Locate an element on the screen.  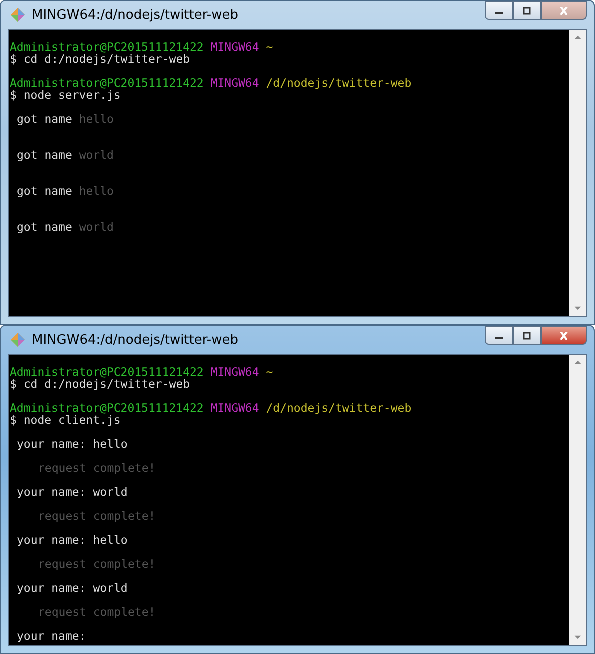
command-text: node server.js is located at coordinates (72, 95).